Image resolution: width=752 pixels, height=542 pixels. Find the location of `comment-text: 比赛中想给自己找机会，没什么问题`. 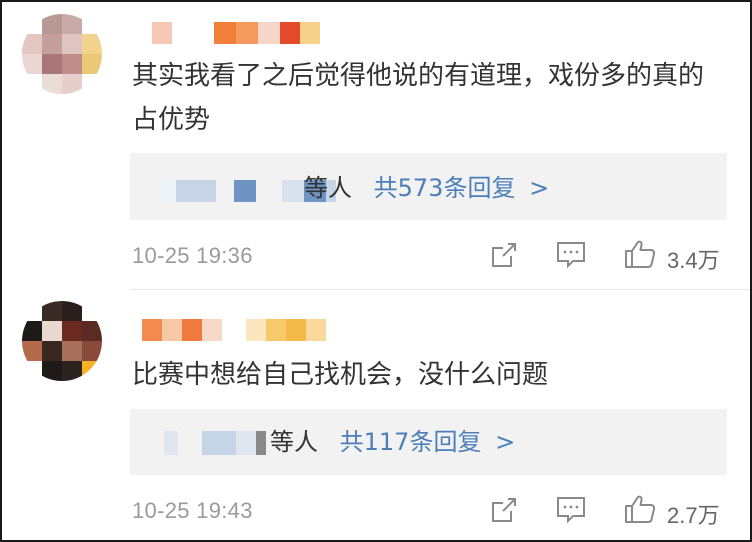

comment-text: 比赛中想给自己找机会，没什么问题 is located at coordinates (340, 375).